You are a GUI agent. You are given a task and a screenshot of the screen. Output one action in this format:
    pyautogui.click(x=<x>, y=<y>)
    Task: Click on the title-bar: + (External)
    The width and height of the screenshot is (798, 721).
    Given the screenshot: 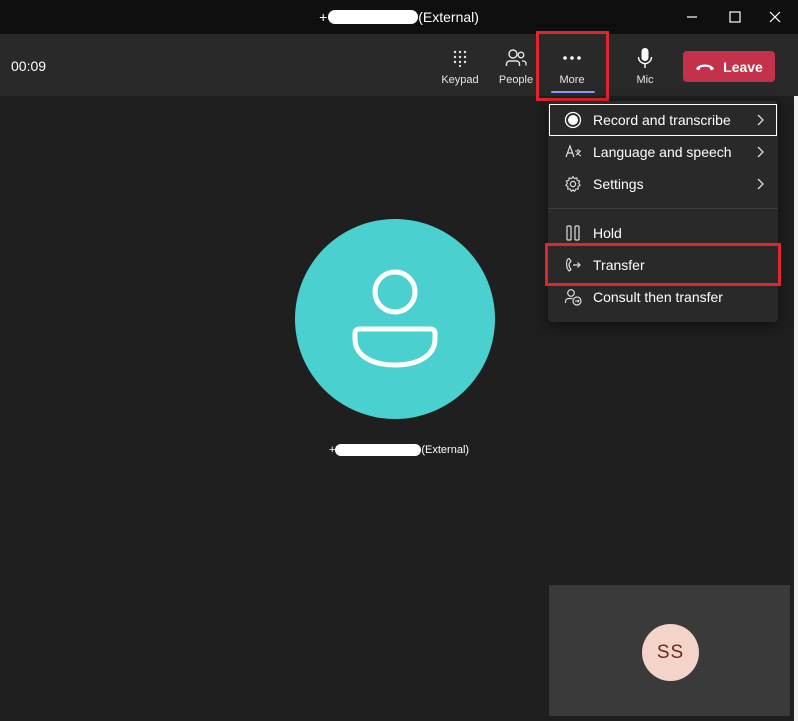 What is the action you would take?
    pyautogui.click(x=399, y=17)
    